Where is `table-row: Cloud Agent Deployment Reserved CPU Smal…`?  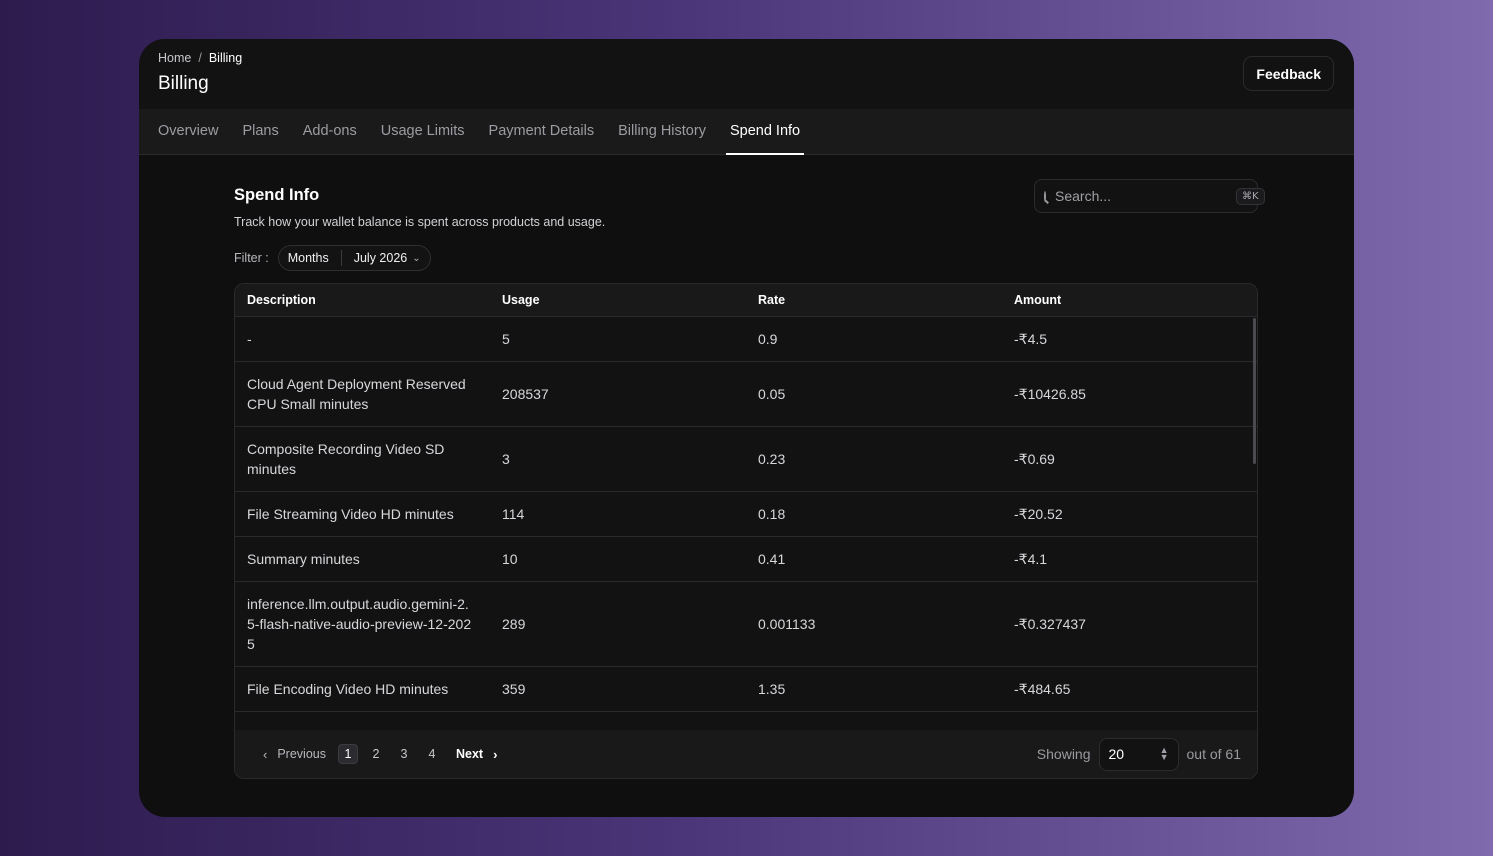
table-row: Cloud Agent Deployment Reserved CPU Smal… is located at coordinates (746, 394).